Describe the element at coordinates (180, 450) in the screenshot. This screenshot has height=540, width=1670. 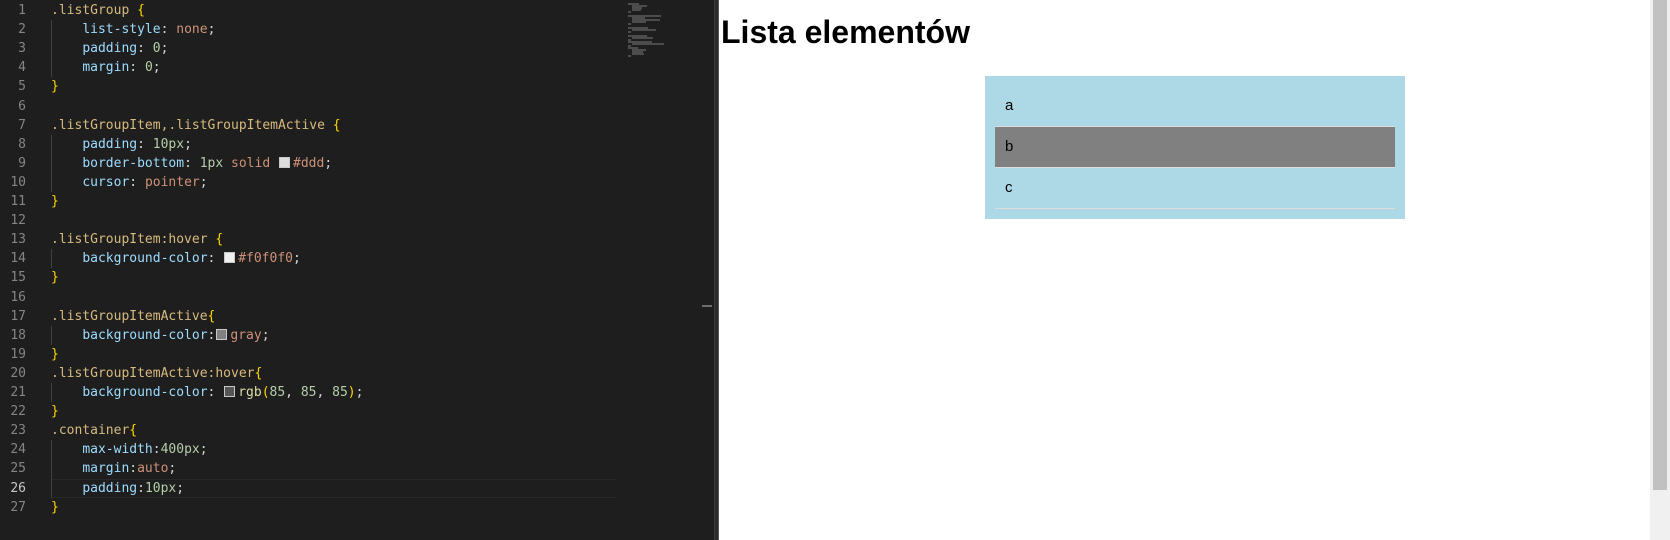
I see `code-token: 400px` at that location.